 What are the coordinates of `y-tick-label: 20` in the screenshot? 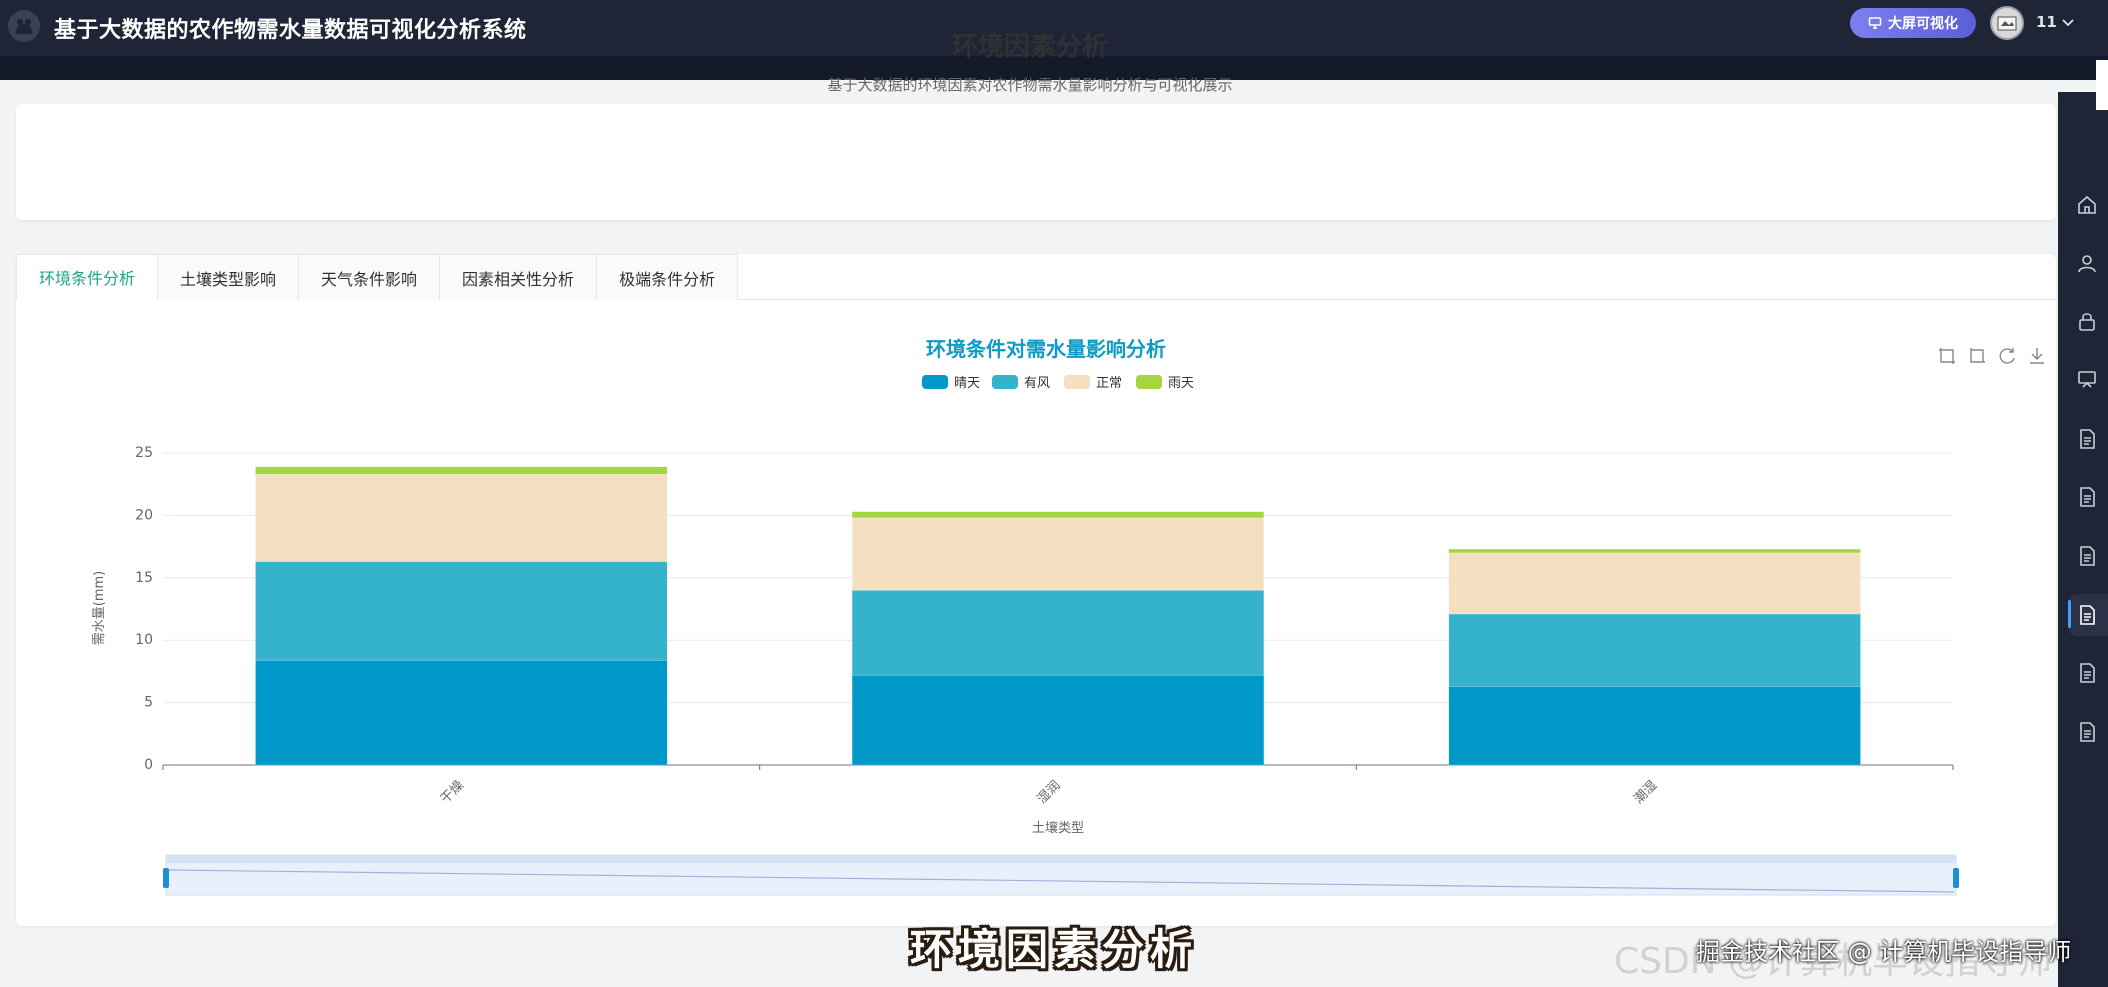 It's located at (144, 515).